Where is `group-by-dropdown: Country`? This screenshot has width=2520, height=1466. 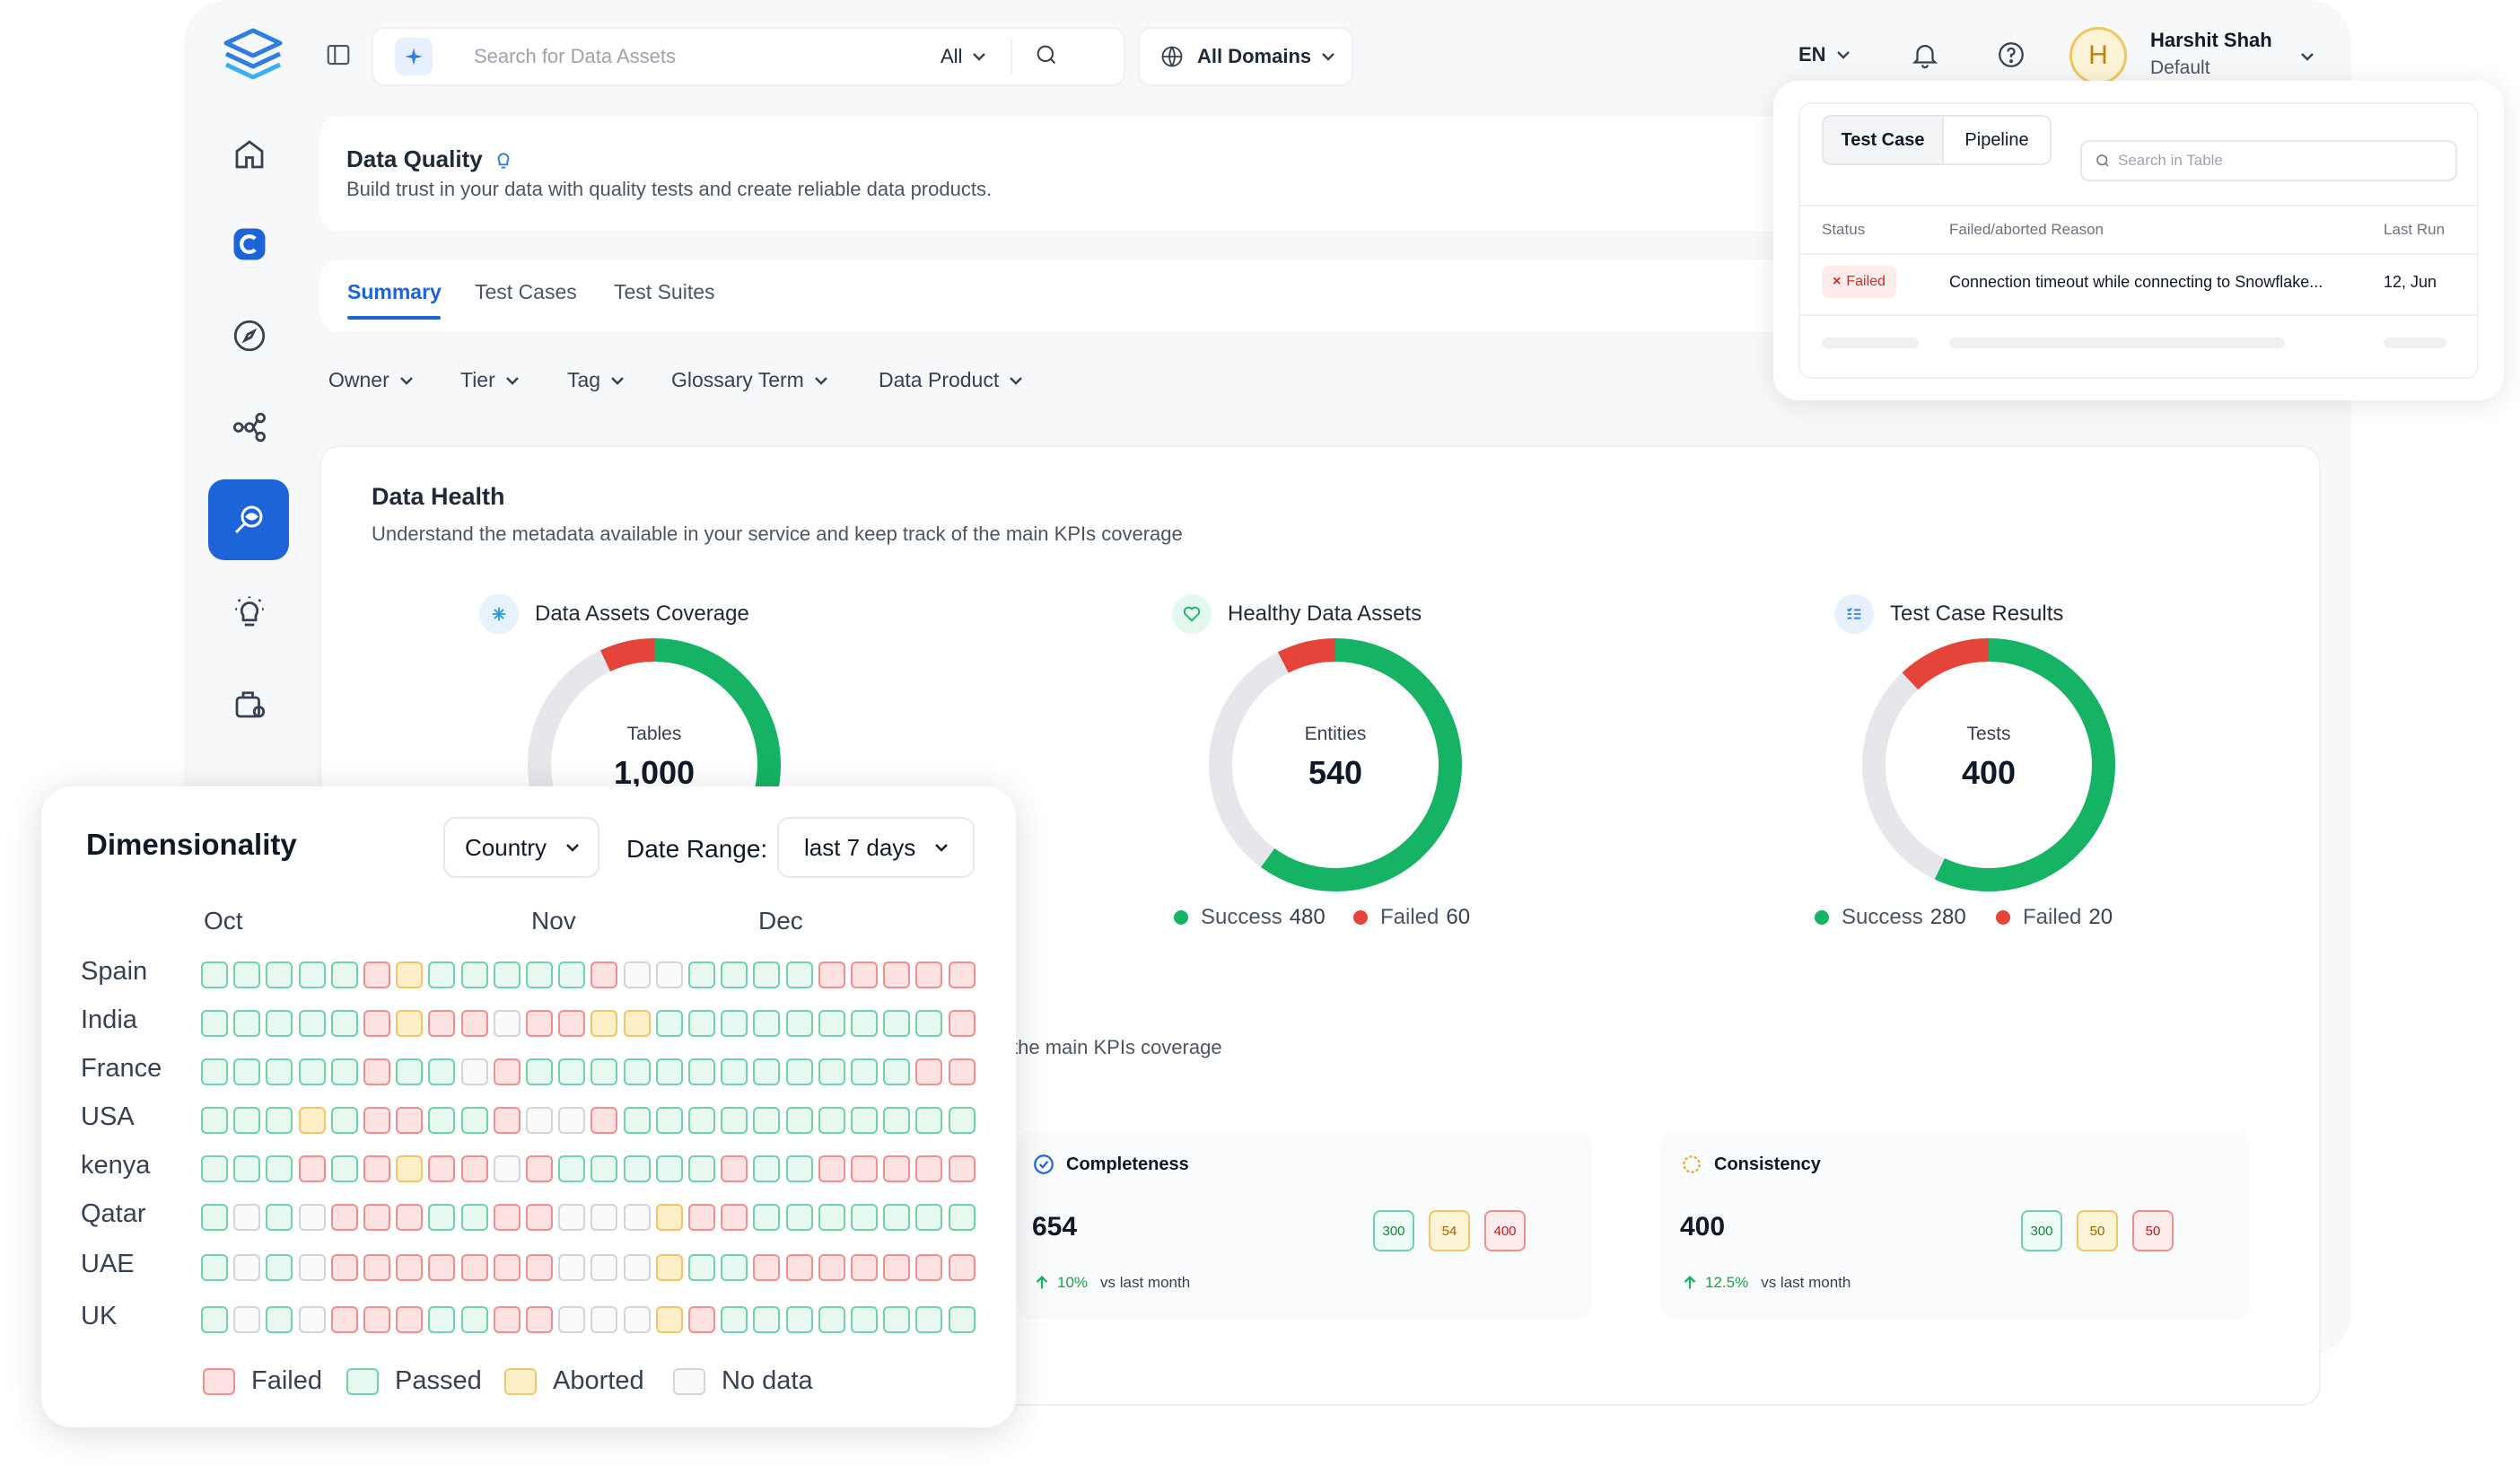
group-by-dropdown: Country is located at coordinates (521, 848).